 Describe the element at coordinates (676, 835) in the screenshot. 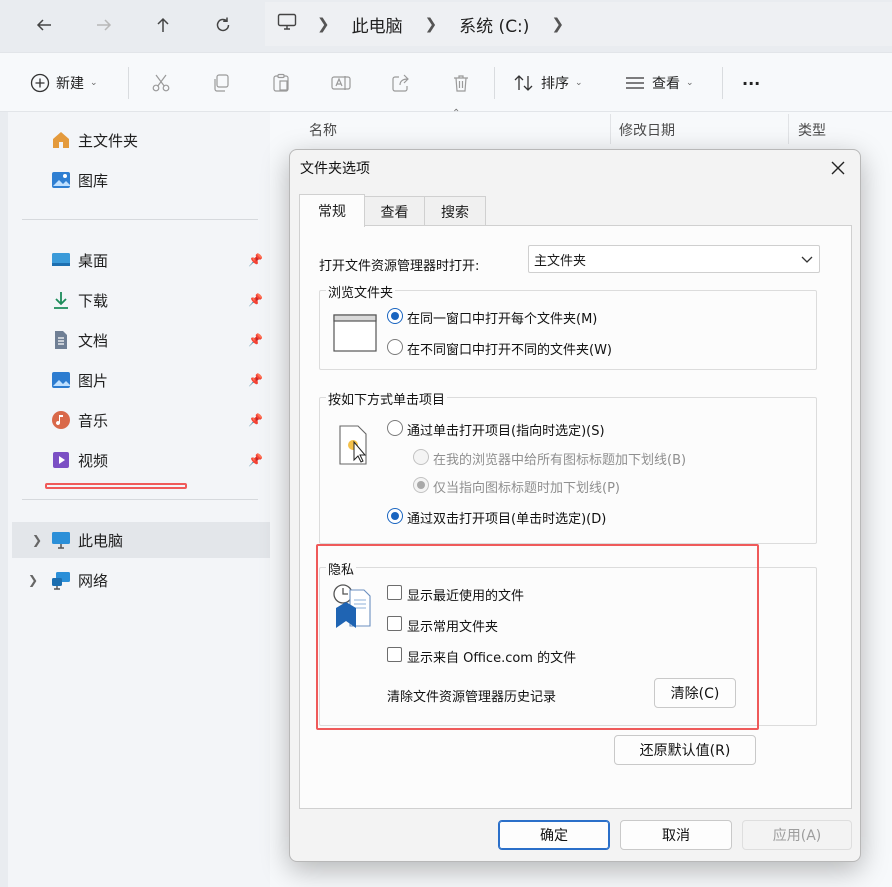

I see `cancel-button: 取消` at that location.